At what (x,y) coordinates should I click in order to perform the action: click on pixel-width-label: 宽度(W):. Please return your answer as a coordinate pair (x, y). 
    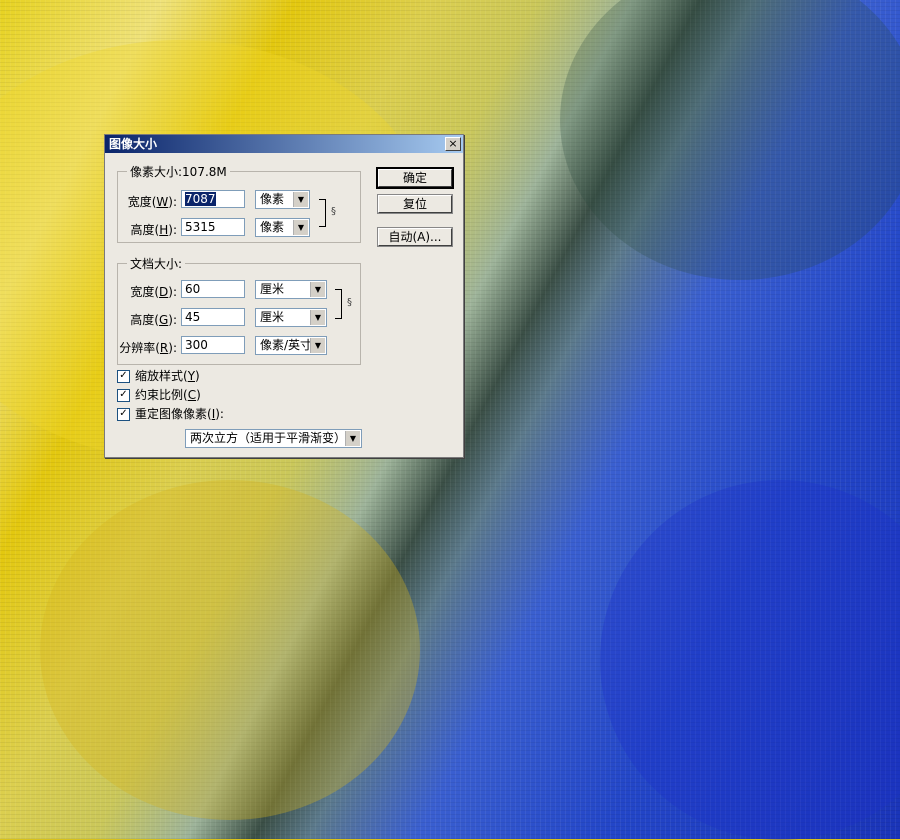
    Looking at the image, I should click on (152, 202).